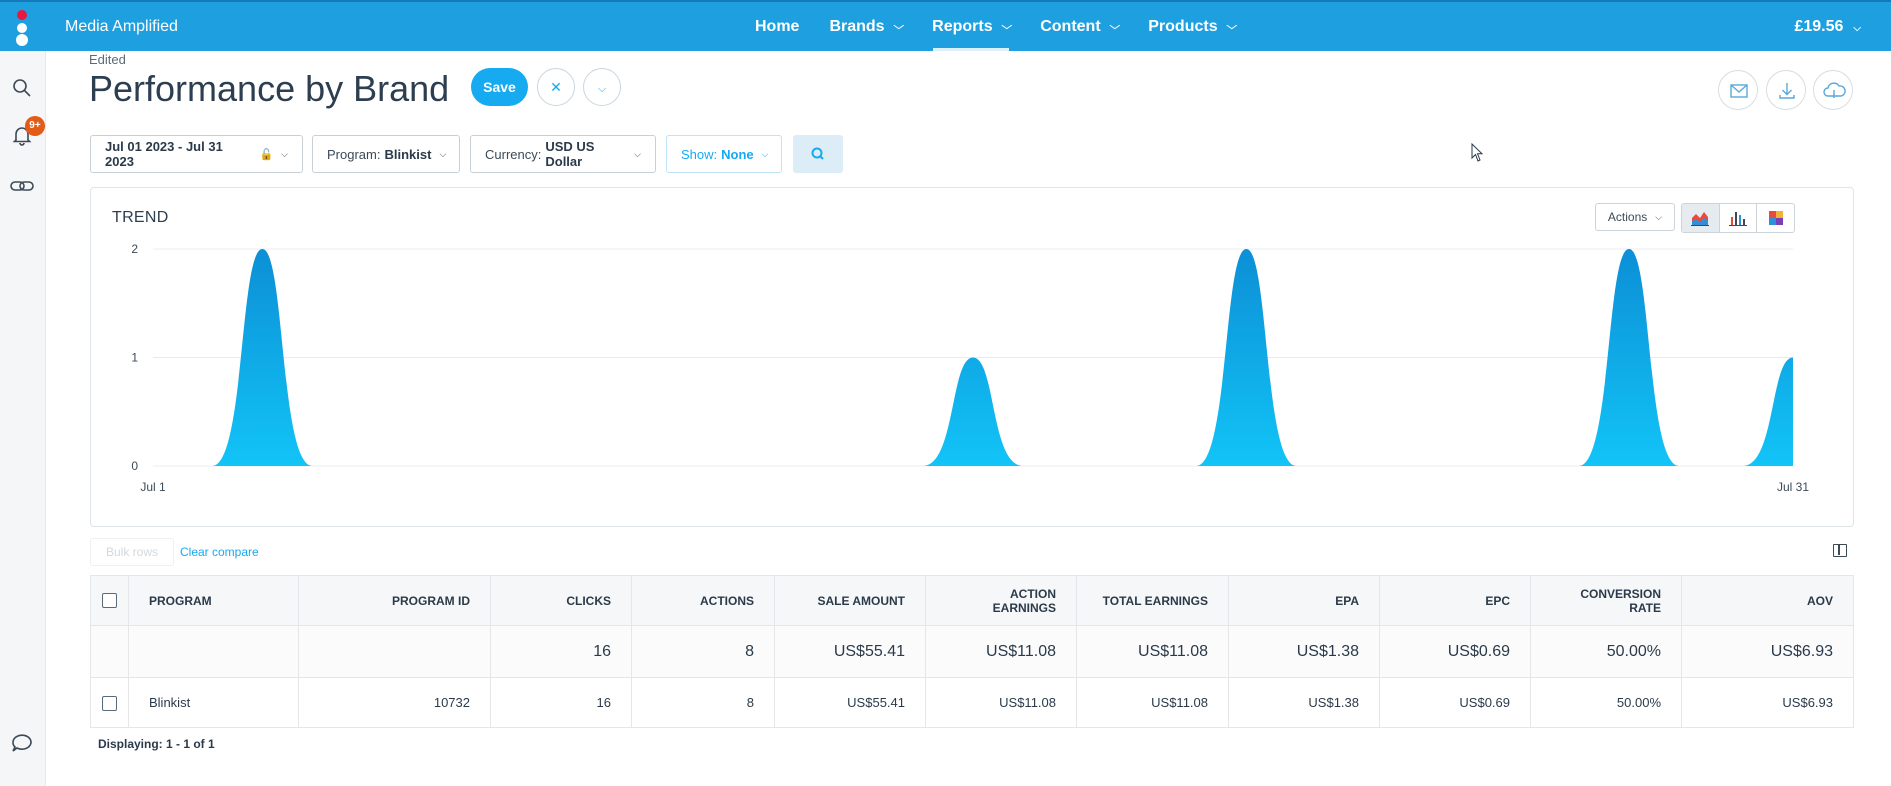  What do you see at coordinates (109, 703) in the screenshot?
I see `row-checkbox` at bounding box center [109, 703].